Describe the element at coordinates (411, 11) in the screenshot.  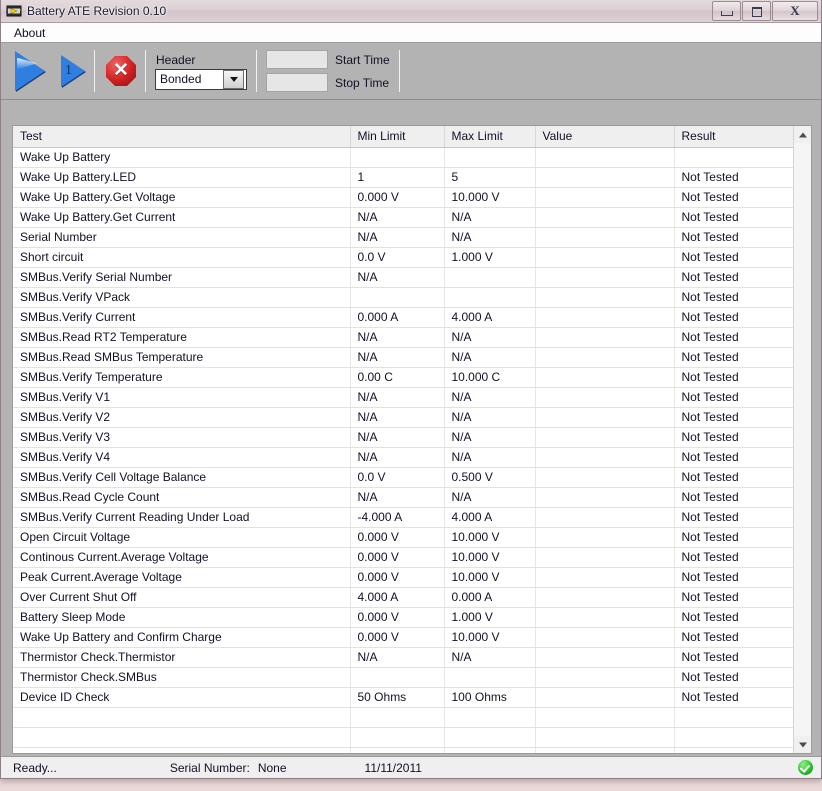
I see `title-bar: Battery ATE Revision 0.10 X` at that location.